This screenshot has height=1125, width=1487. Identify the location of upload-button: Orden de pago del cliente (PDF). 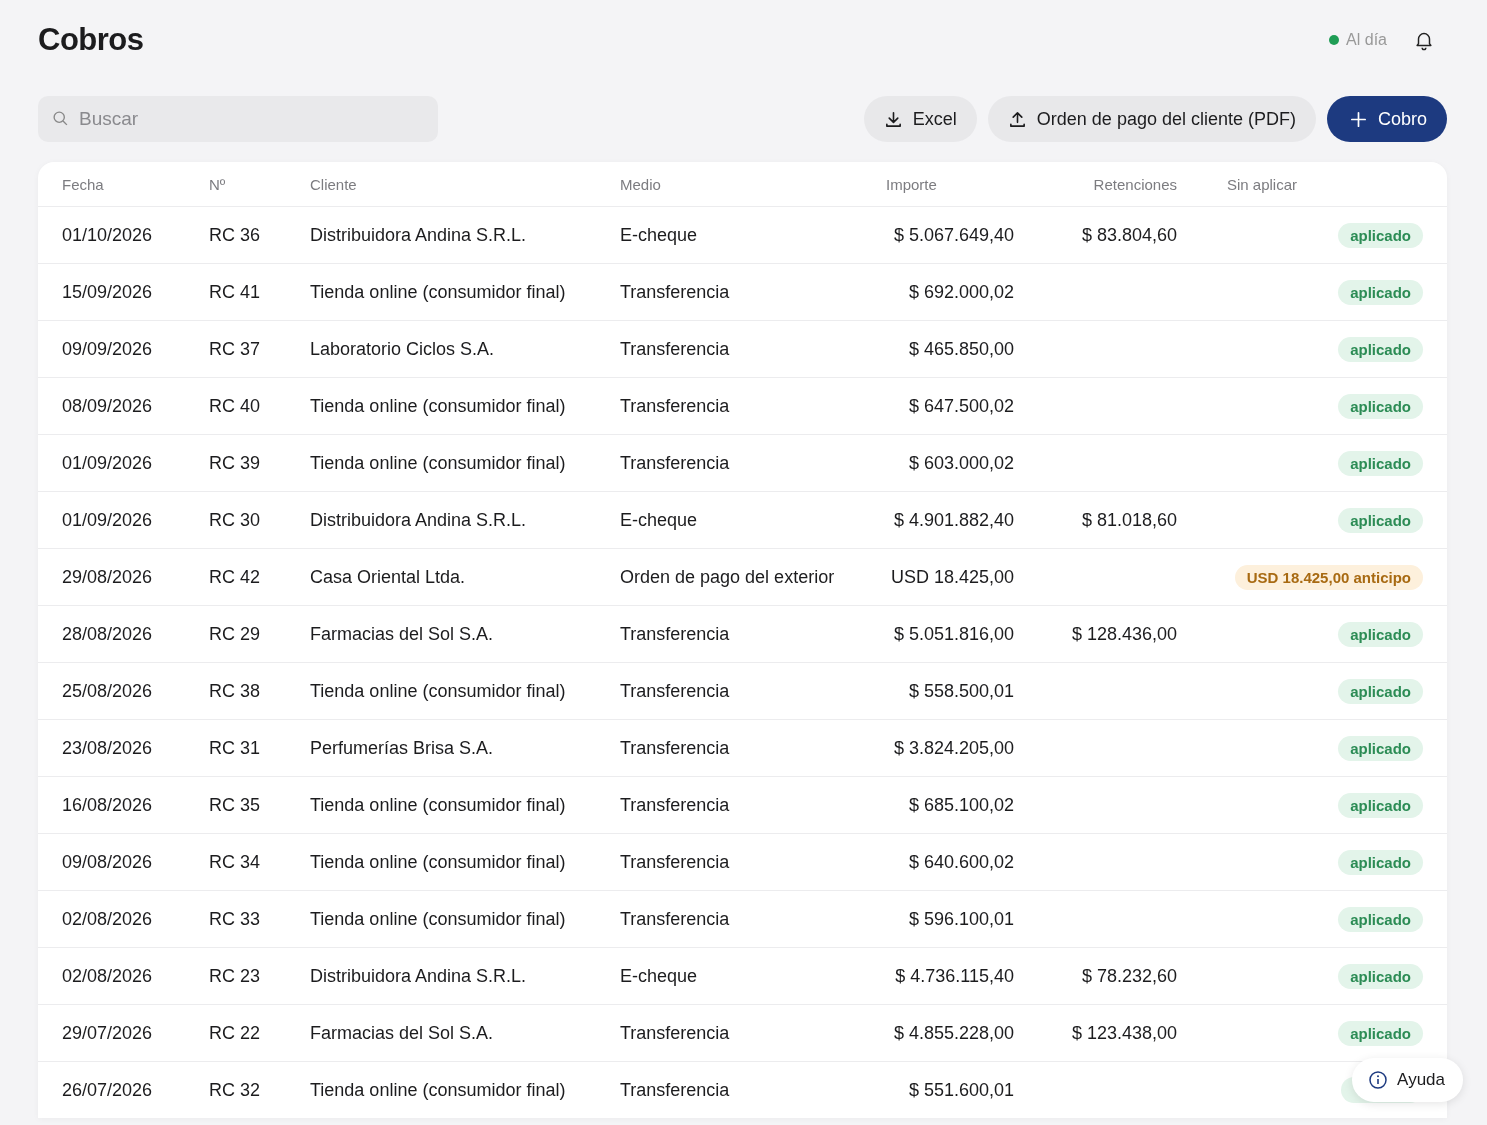
(1151, 119).